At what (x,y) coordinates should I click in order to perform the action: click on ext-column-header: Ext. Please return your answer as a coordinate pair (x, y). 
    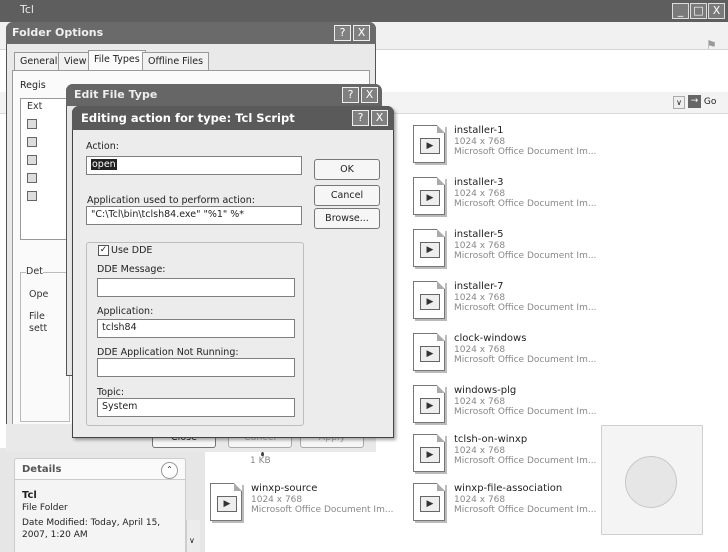
    Looking at the image, I should click on (34, 106).